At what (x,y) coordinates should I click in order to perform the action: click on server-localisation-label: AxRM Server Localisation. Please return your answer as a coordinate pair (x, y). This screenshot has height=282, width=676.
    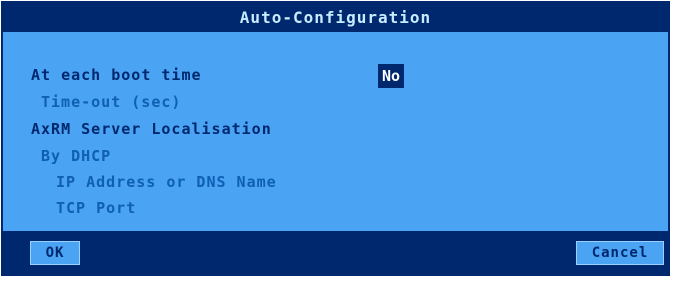
    Looking at the image, I should click on (151, 129).